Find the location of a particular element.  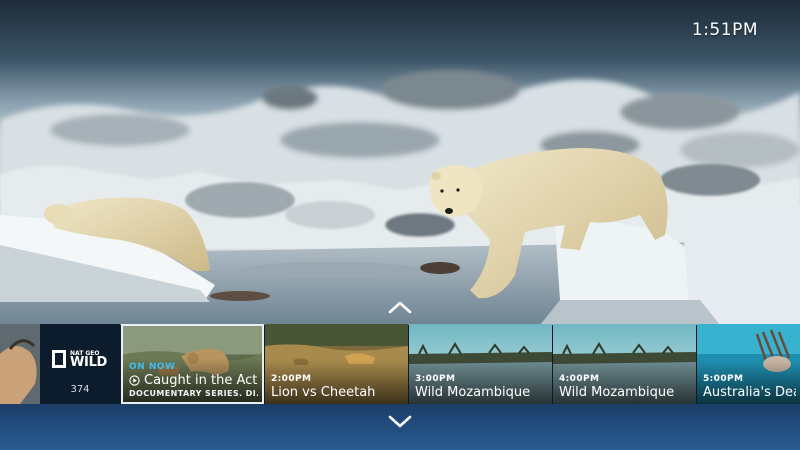

program-info-4pm: 4:00PM Wild Mozambique is located at coordinates (625, 387).